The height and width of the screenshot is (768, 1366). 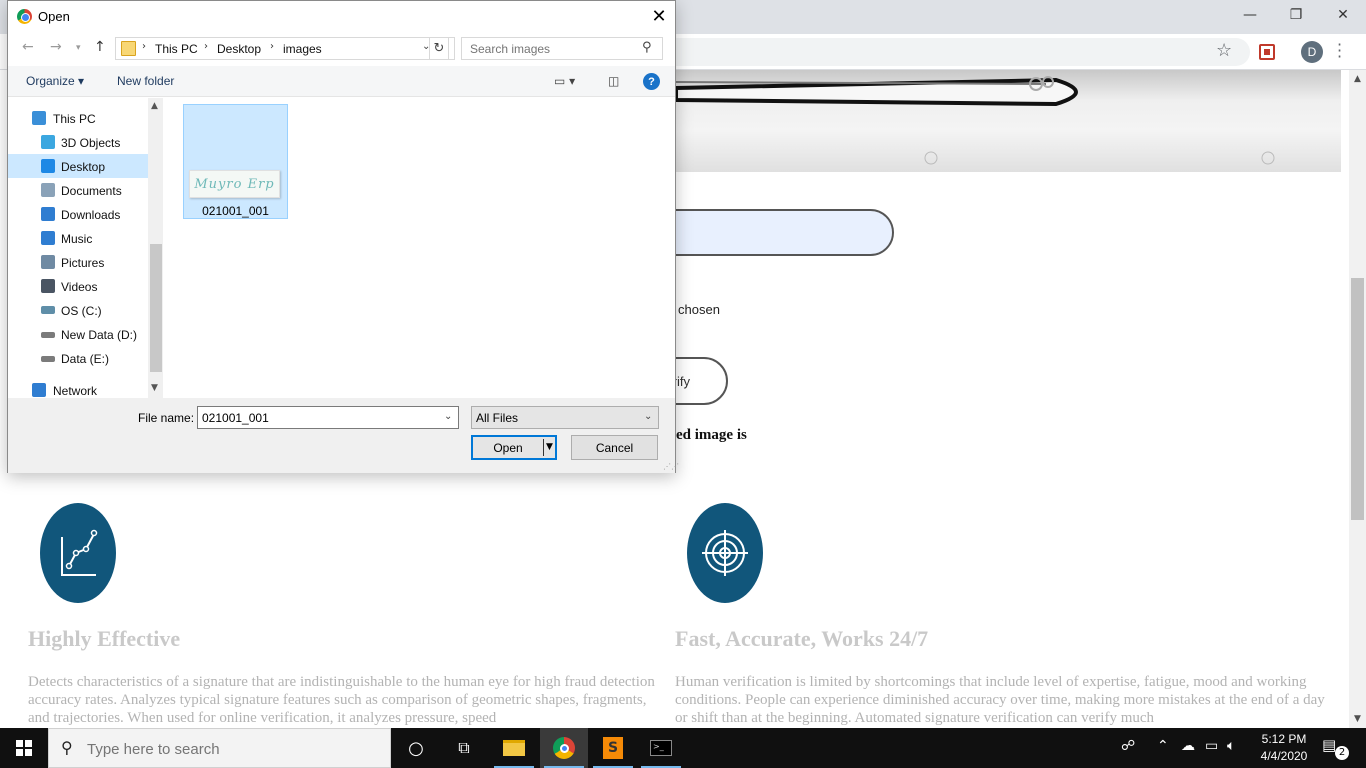 I want to click on cancel-button: Cancel, so click(x=614, y=447).